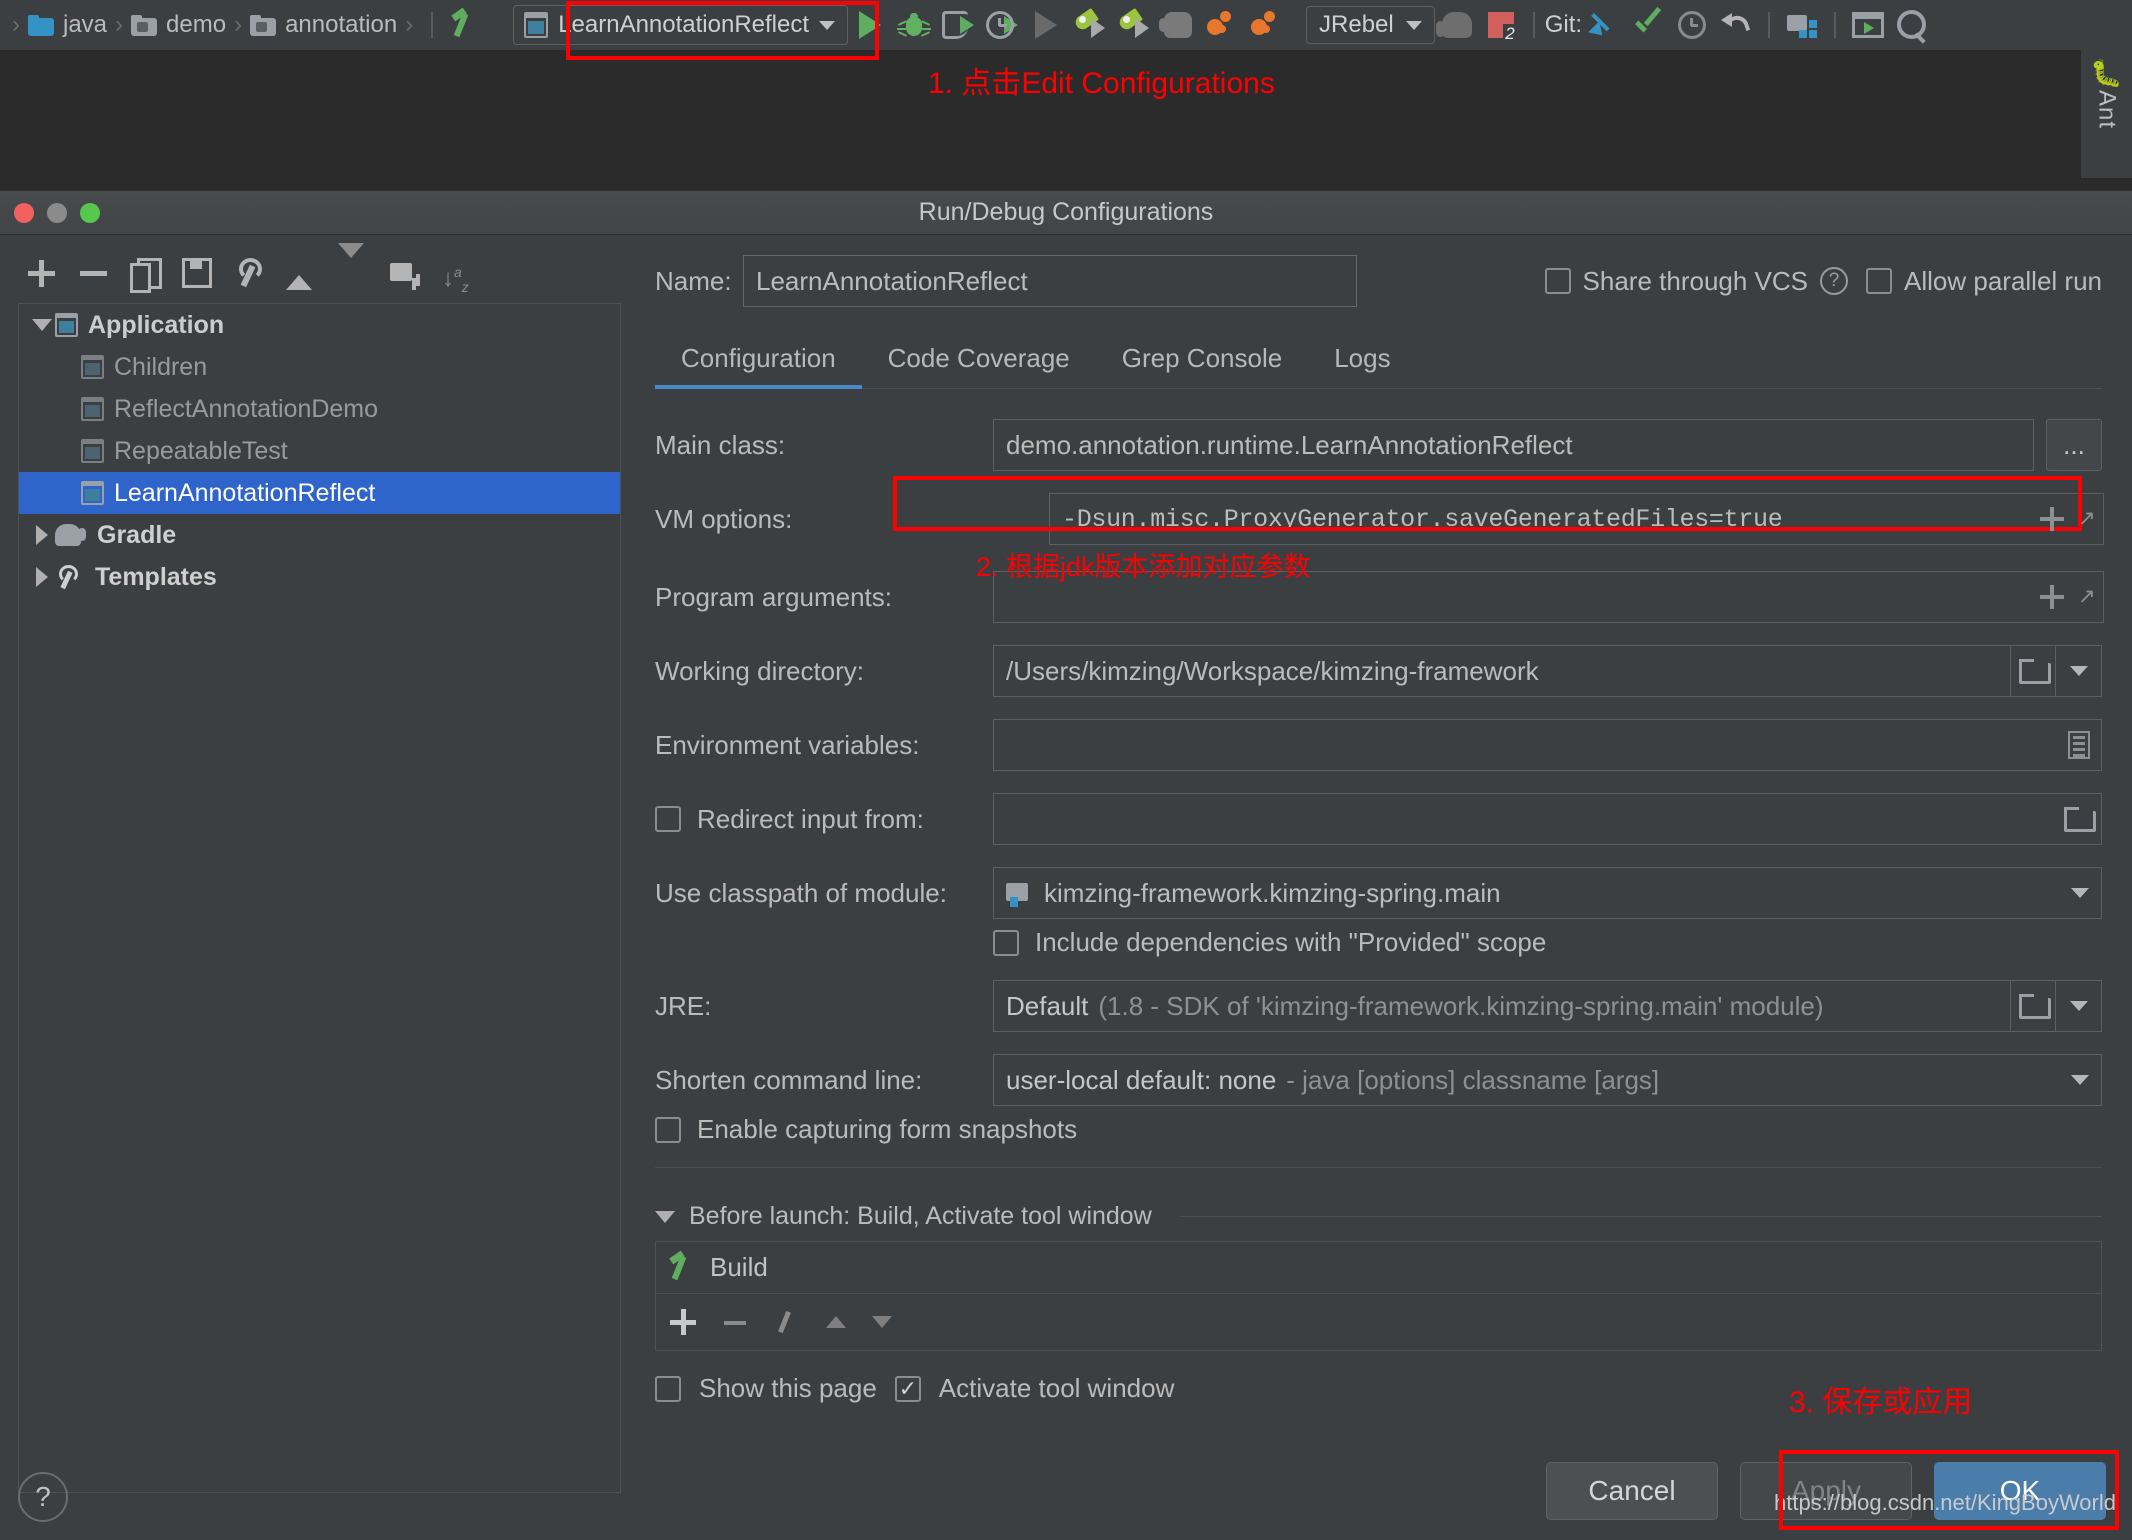 The height and width of the screenshot is (1540, 2132). I want to click on profile-icon, so click(1002, 25).